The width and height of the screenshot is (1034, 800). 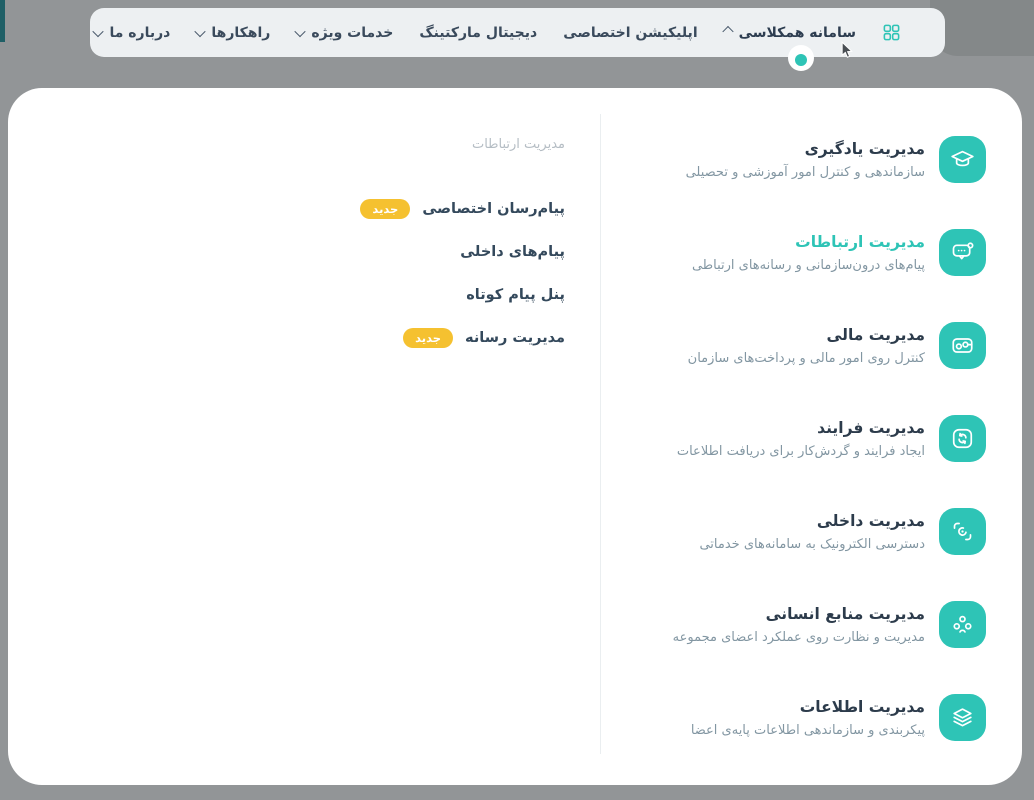 I want to click on category-subtitle: مدیریت و نظارت روی عملکرد اعضای مجموعه, so click(x=798, y=637).